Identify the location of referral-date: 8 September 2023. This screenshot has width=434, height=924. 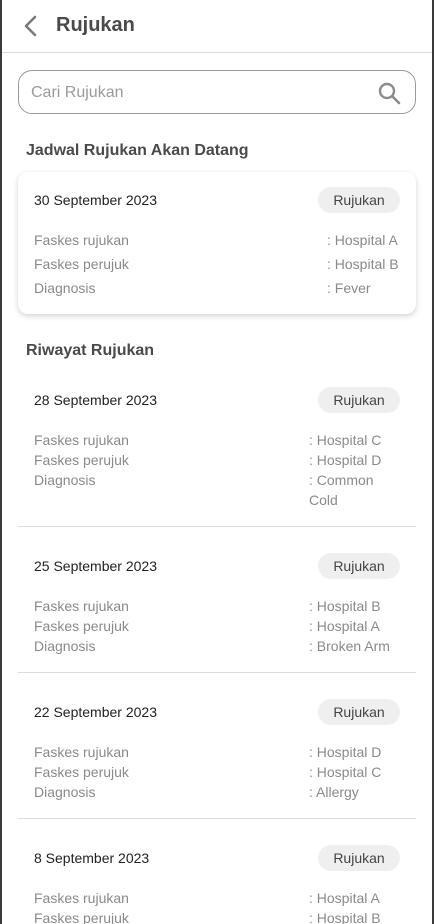
(92, 858).